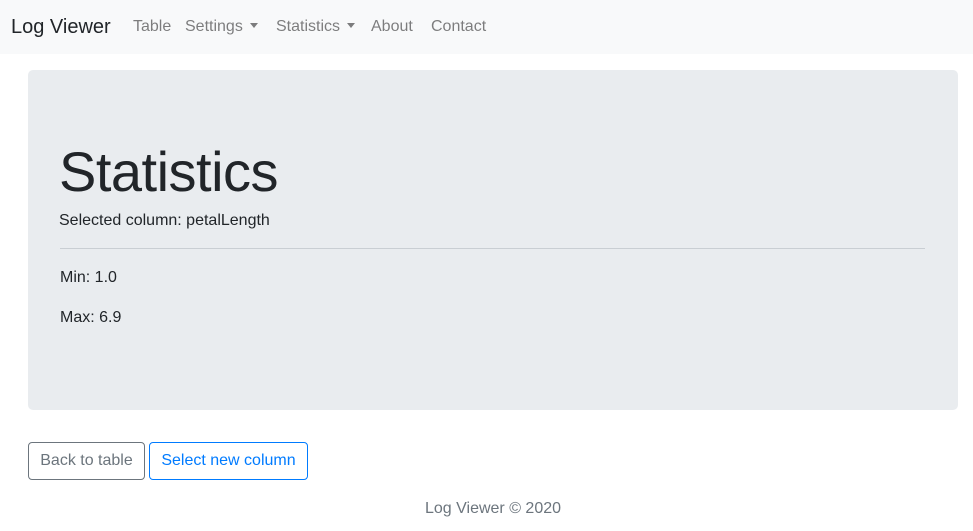  I want to click on divider, so click(492, 248).